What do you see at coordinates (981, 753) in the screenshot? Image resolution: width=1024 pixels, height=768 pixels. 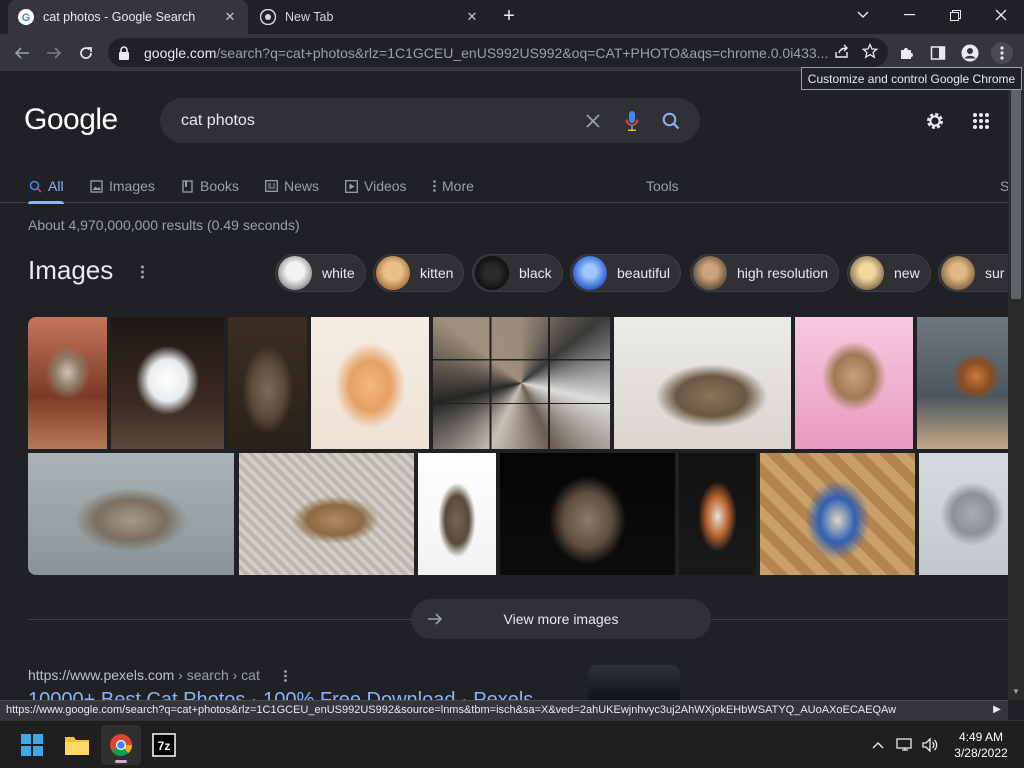 I see `clock-date: 3/28/2022` at bounding box center [981, 753].